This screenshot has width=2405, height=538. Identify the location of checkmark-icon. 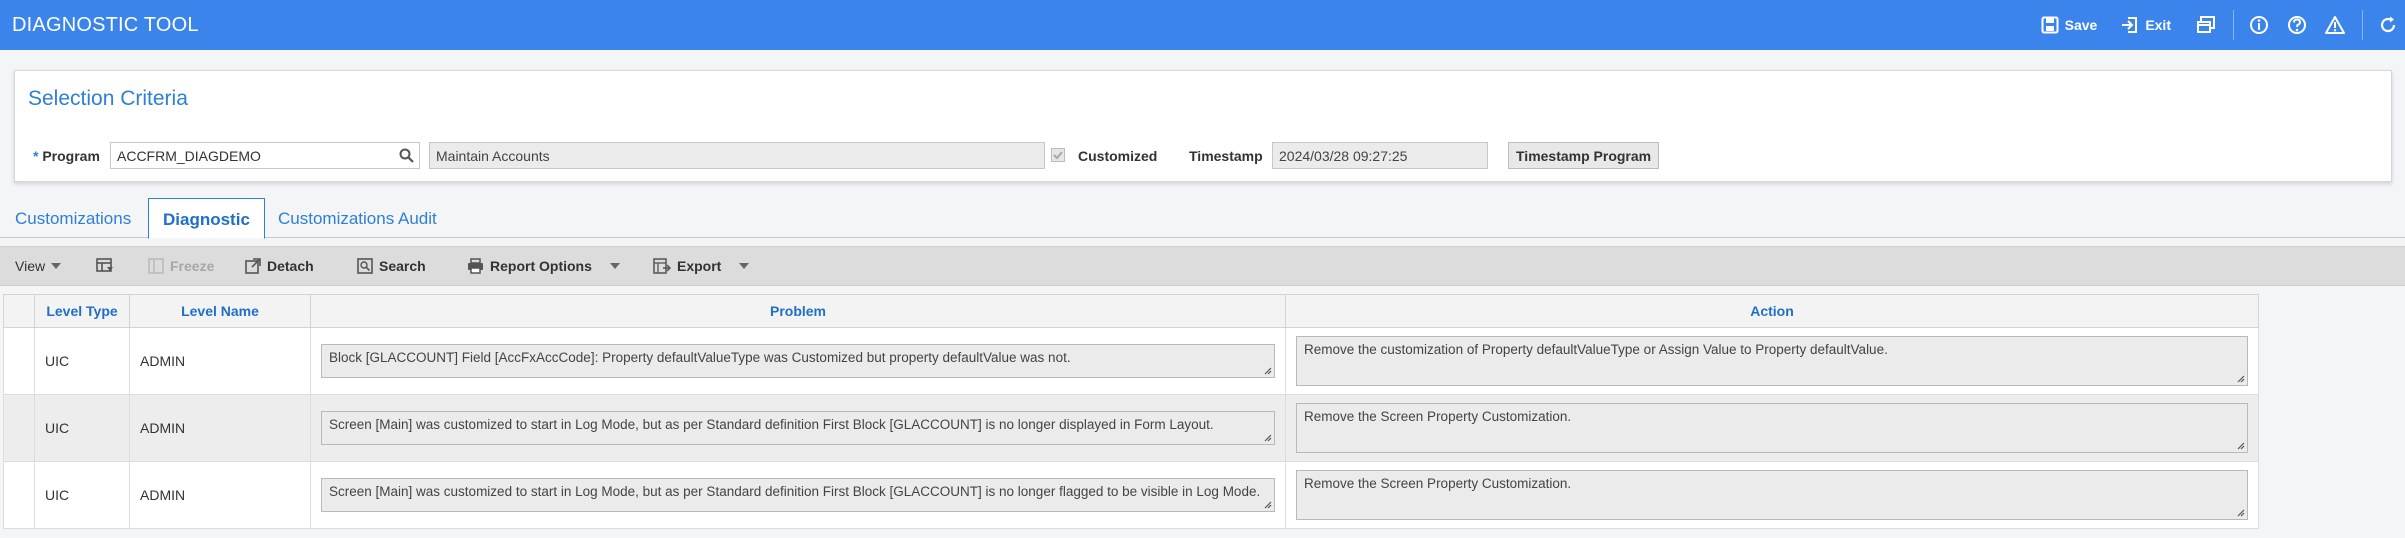
(1058, 155).